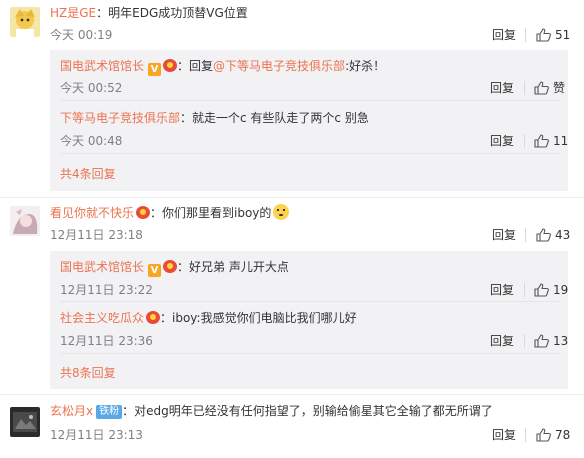 This screenshot has width=584, height=458. I want to click on reply-text-line: 下等马电子竞技俱乐部：就走一个c 有些队走了两个c 别急, so click(214, 118).